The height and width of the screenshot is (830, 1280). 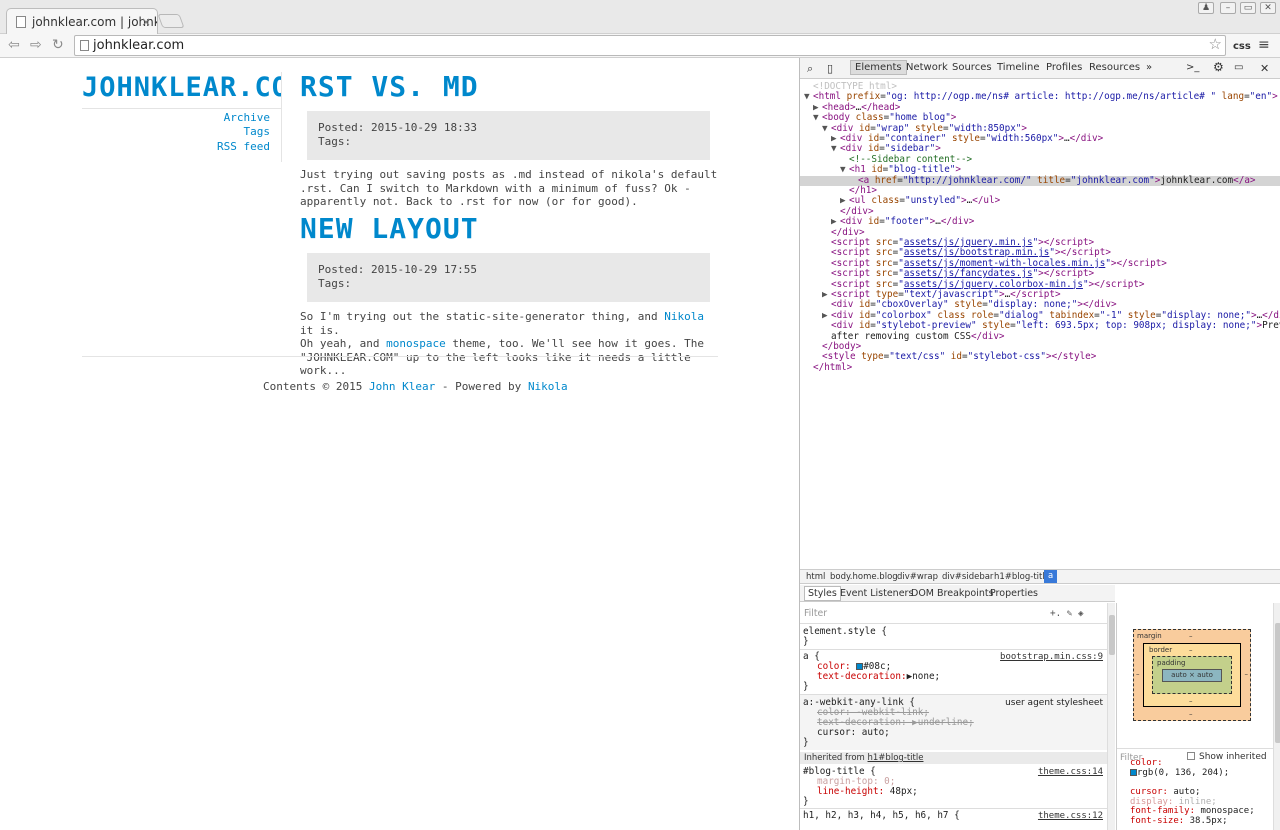 I want to click on color-swatch, so click(x=1133, y=772).